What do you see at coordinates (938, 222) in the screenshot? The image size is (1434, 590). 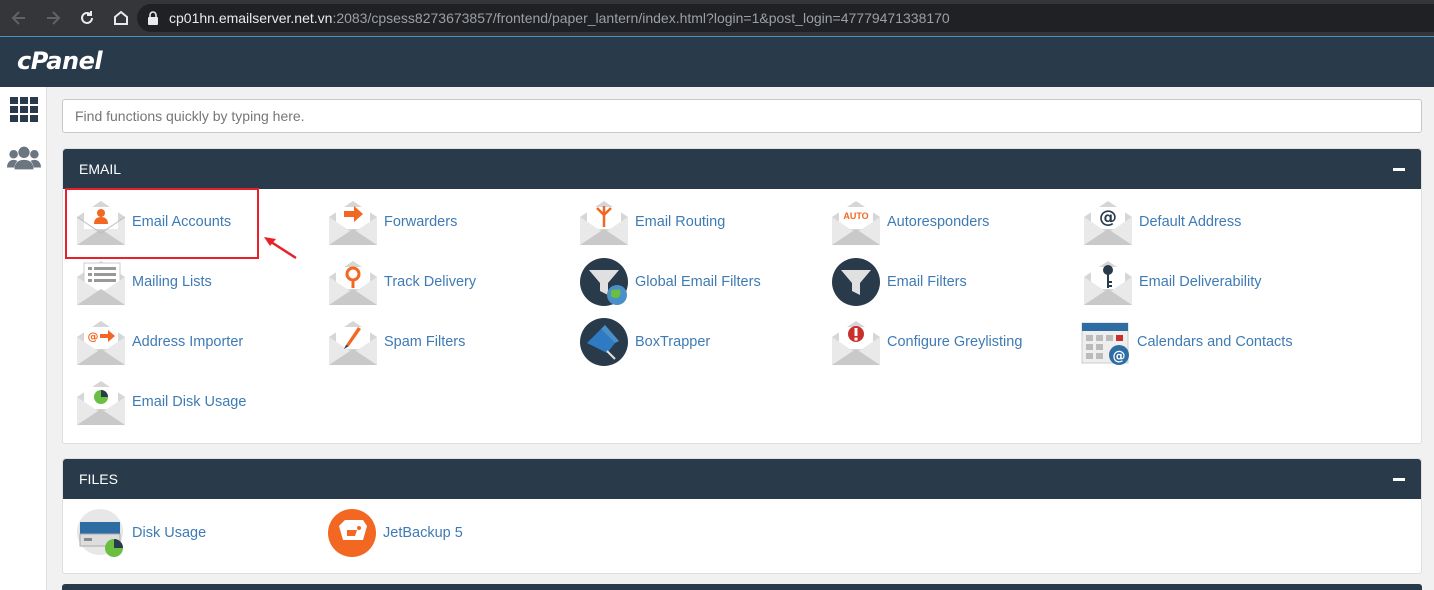 I see `autoresponders-label: Autoresponders` at bounding box center [938, 222].